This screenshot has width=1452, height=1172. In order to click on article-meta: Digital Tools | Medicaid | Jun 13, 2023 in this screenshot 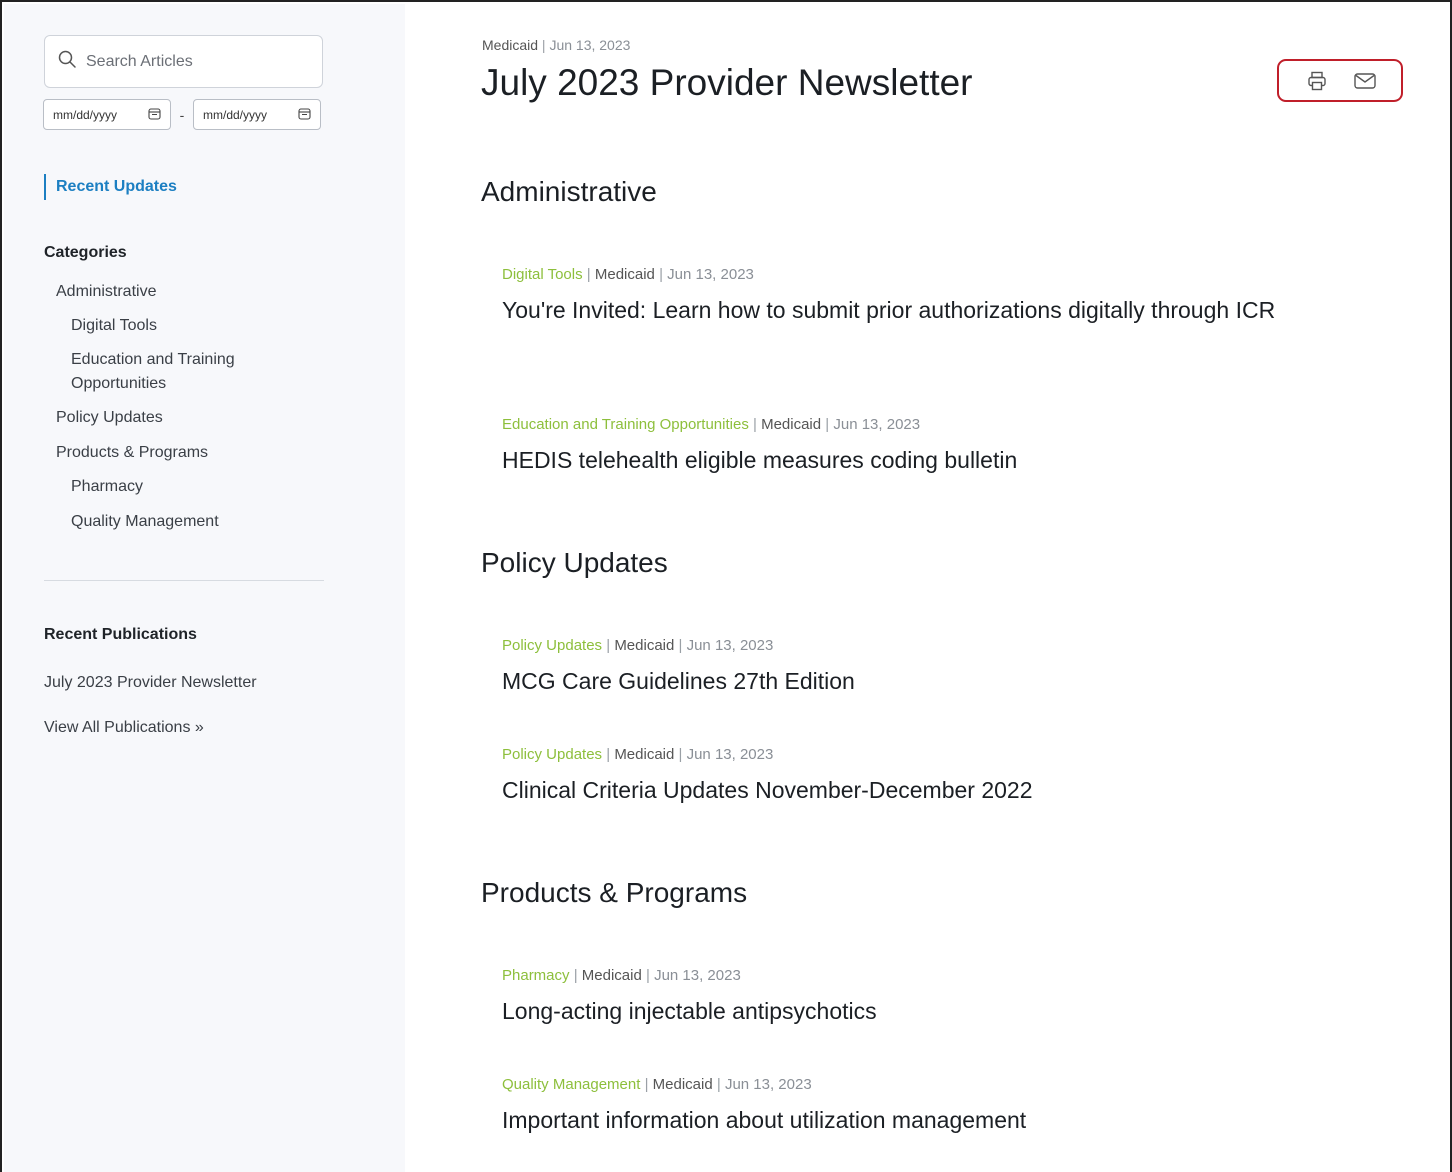, I will do `click(628, 274)`.